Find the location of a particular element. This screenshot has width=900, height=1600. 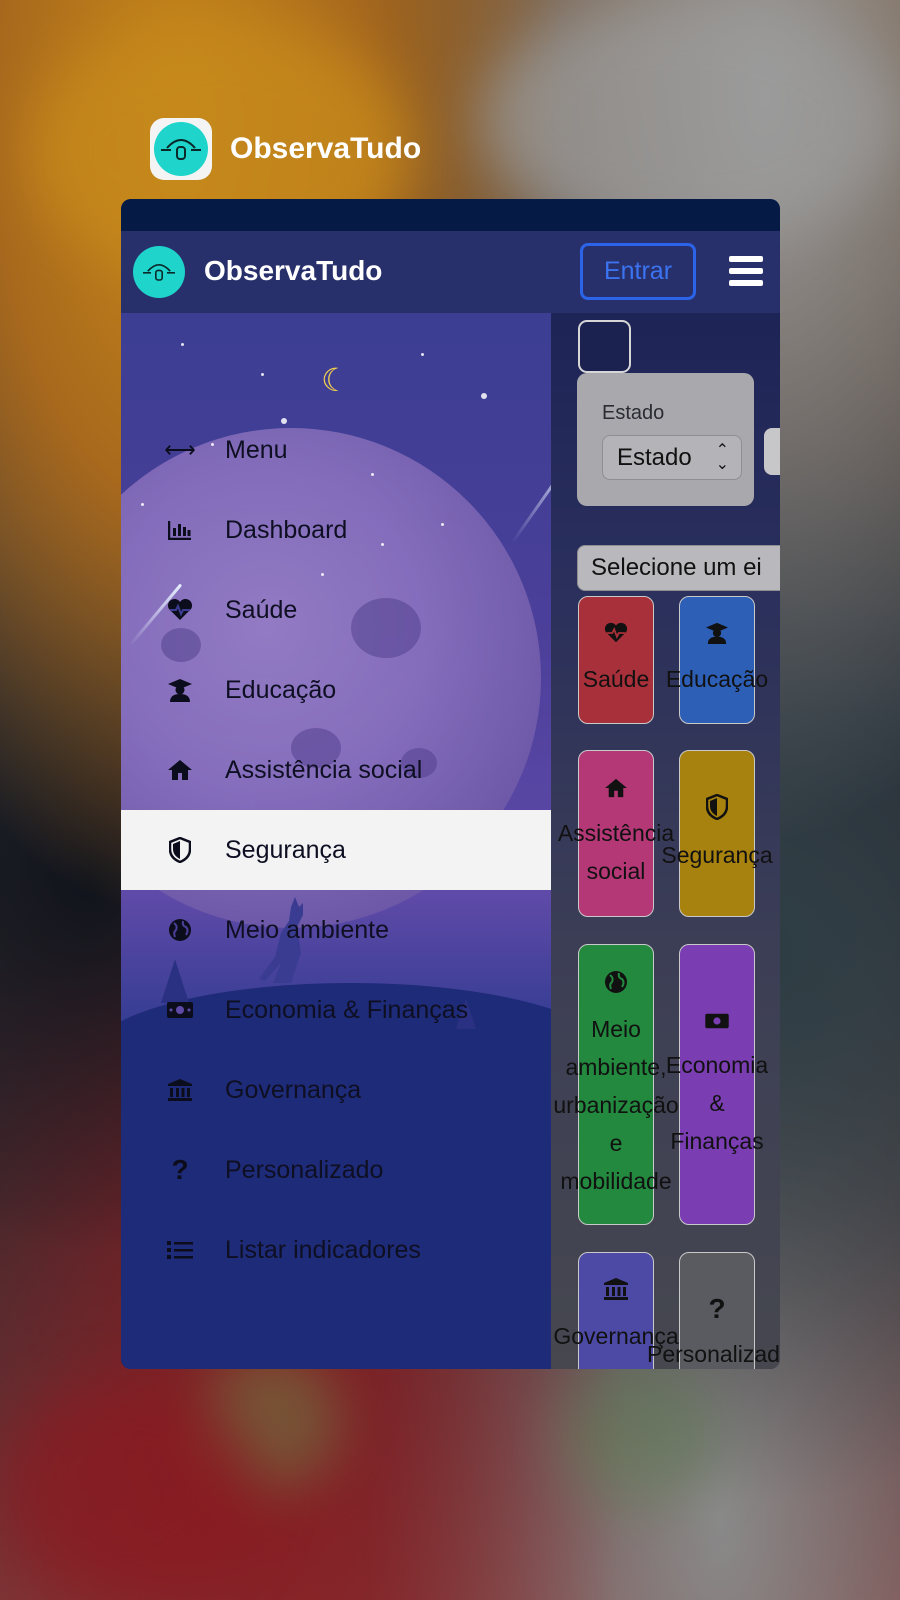

hamburger-menu-icon is located at coordinates (746, 271).